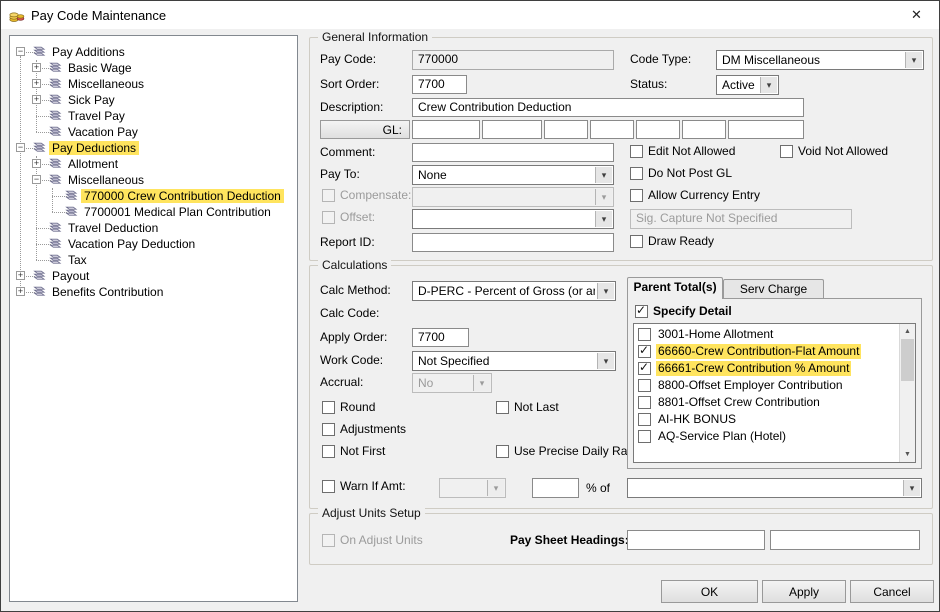 This screenshot has width=940, height=612. What do you see at coordinates (804, 591) in the screenshot?
I see `apply-button: Apply` at bounding box center [804, 591].